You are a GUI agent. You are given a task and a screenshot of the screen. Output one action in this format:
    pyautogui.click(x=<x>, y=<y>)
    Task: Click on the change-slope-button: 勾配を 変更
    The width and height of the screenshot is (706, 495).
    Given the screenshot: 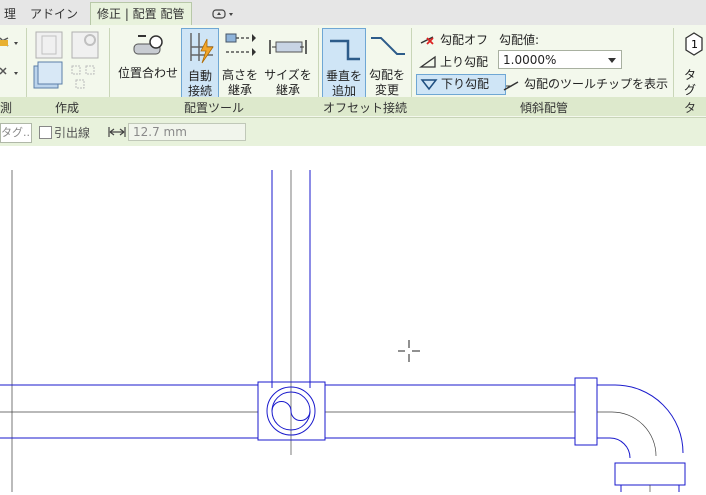 What is the action you would take?
    pyautogui.click(x=387, y=62)
    